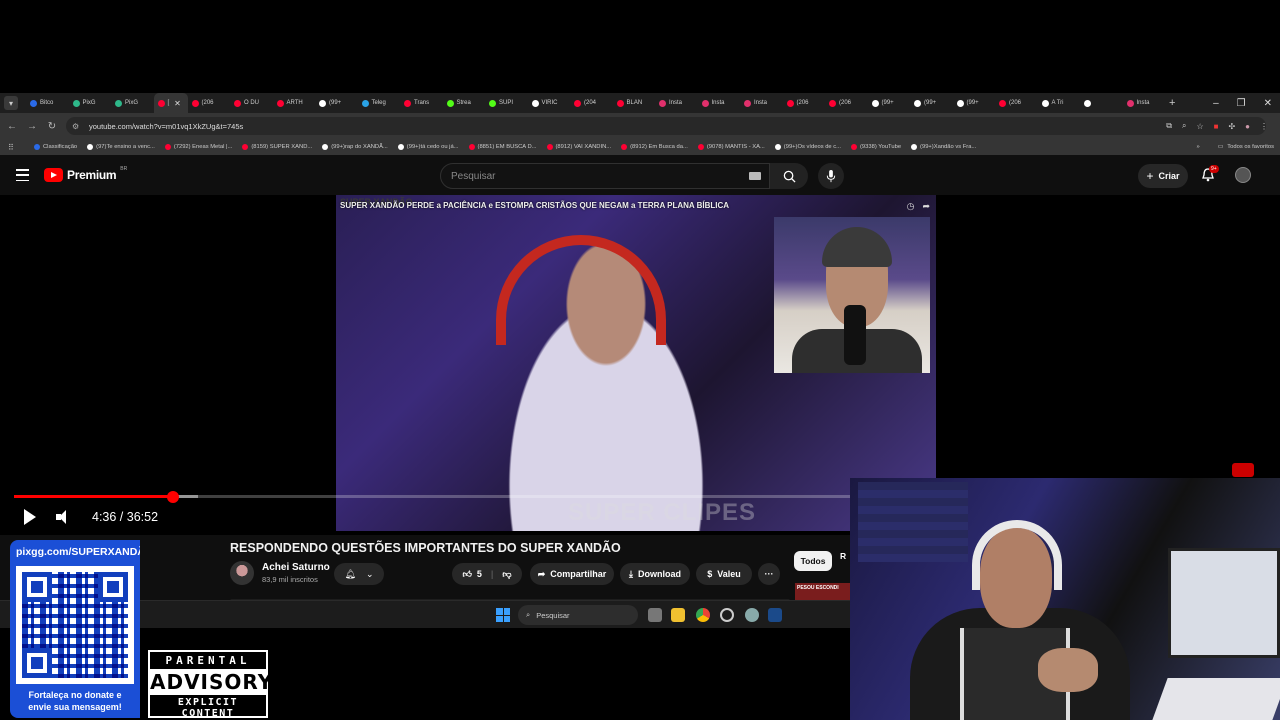 The height and width of the screenshot is (720, 1280). What do you see at coordinates (1243, 175) in the screenshot?
I see `account-avatar` at bounding box center [1243, 175].